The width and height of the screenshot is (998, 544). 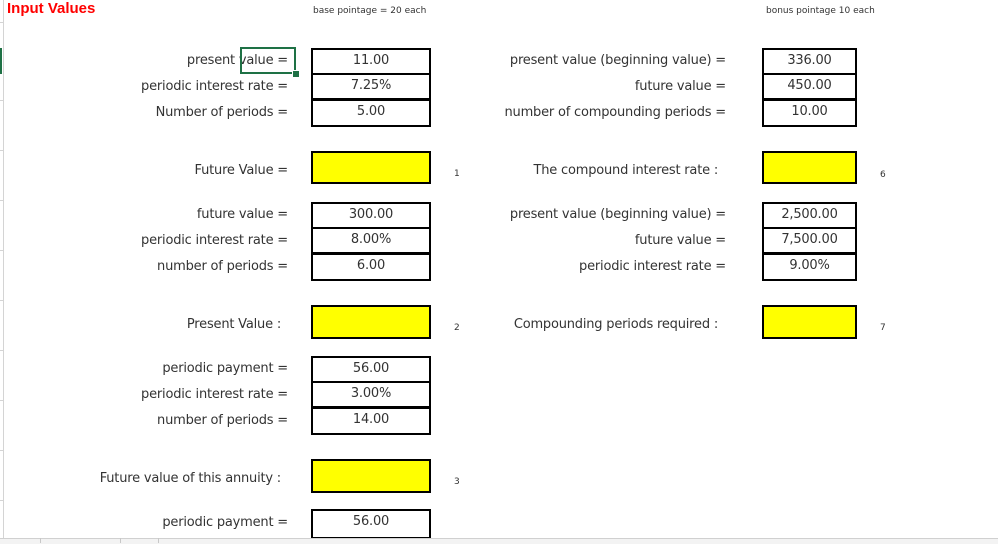 What do you see at coordinates (626, 170) in the screenshot?
I see `label-compound-interest-rate-result: The compound interest rate :` at bounding box center [626, 170].